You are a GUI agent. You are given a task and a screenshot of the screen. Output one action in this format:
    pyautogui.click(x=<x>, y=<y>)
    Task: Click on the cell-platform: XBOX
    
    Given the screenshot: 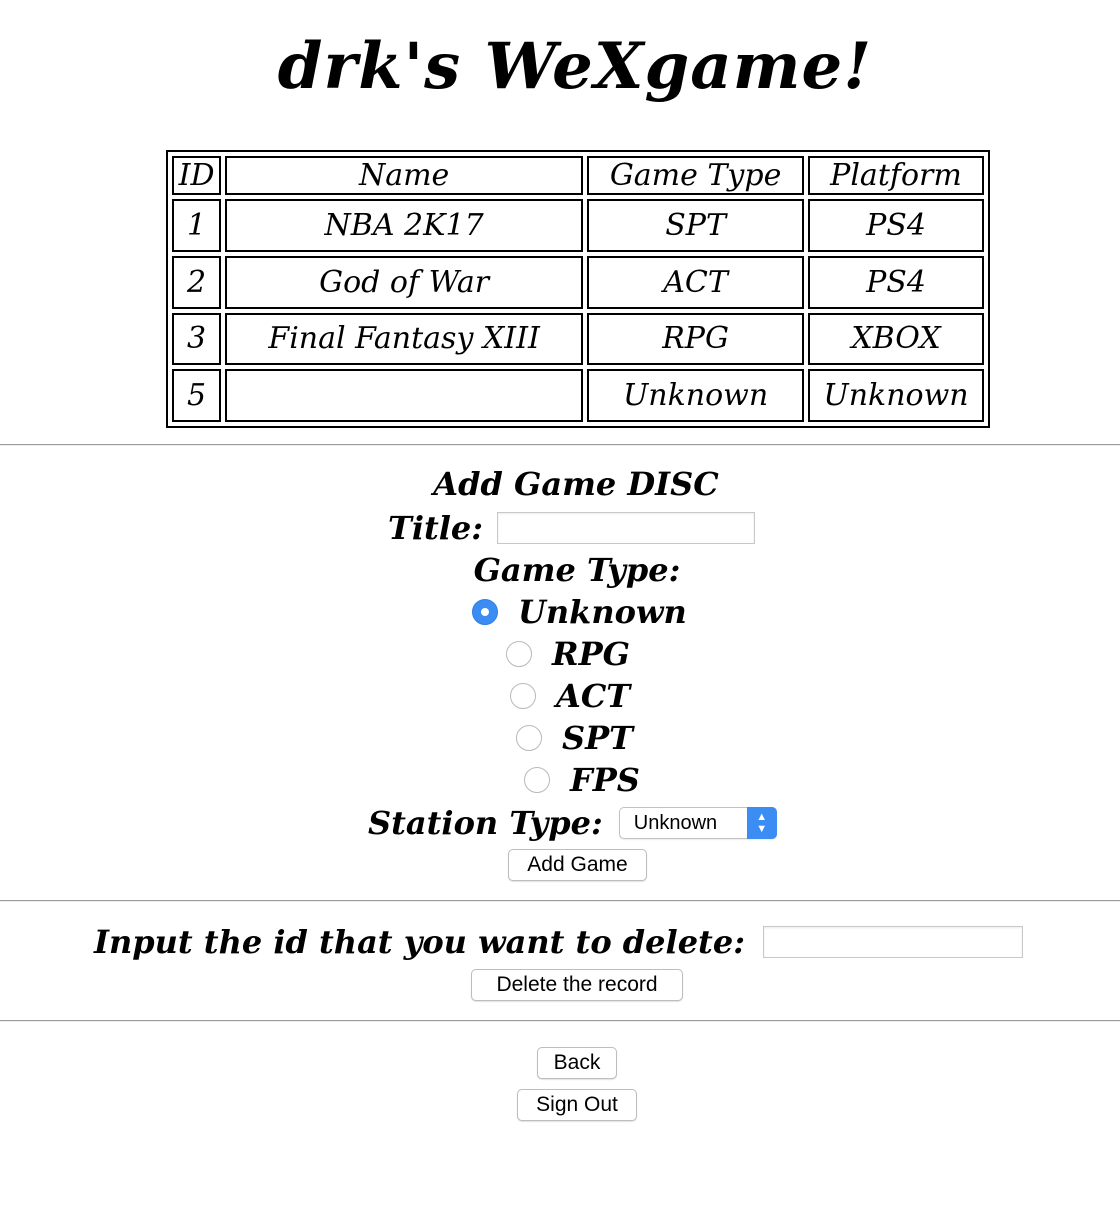 What is the action you would take?
    pyautogui.click(x=896, y=339)
    